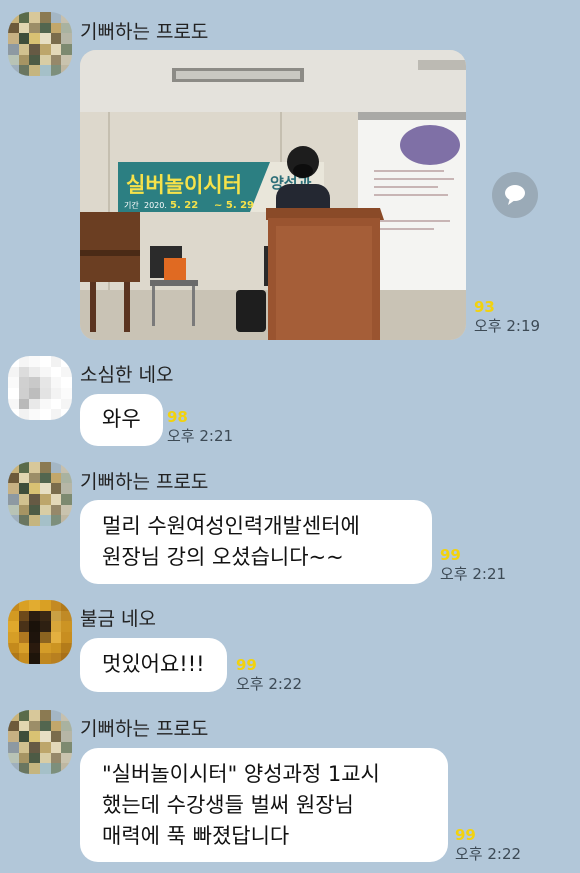 The height and width of the screenshot is (873, 580). What do you see at coordinates (256, 542) in the screenshot?
I see `message-bubble: 멀리 수원여성인력개발센터에 원장님 강의 오셨습니다~~` at bounding box center [256, 542].